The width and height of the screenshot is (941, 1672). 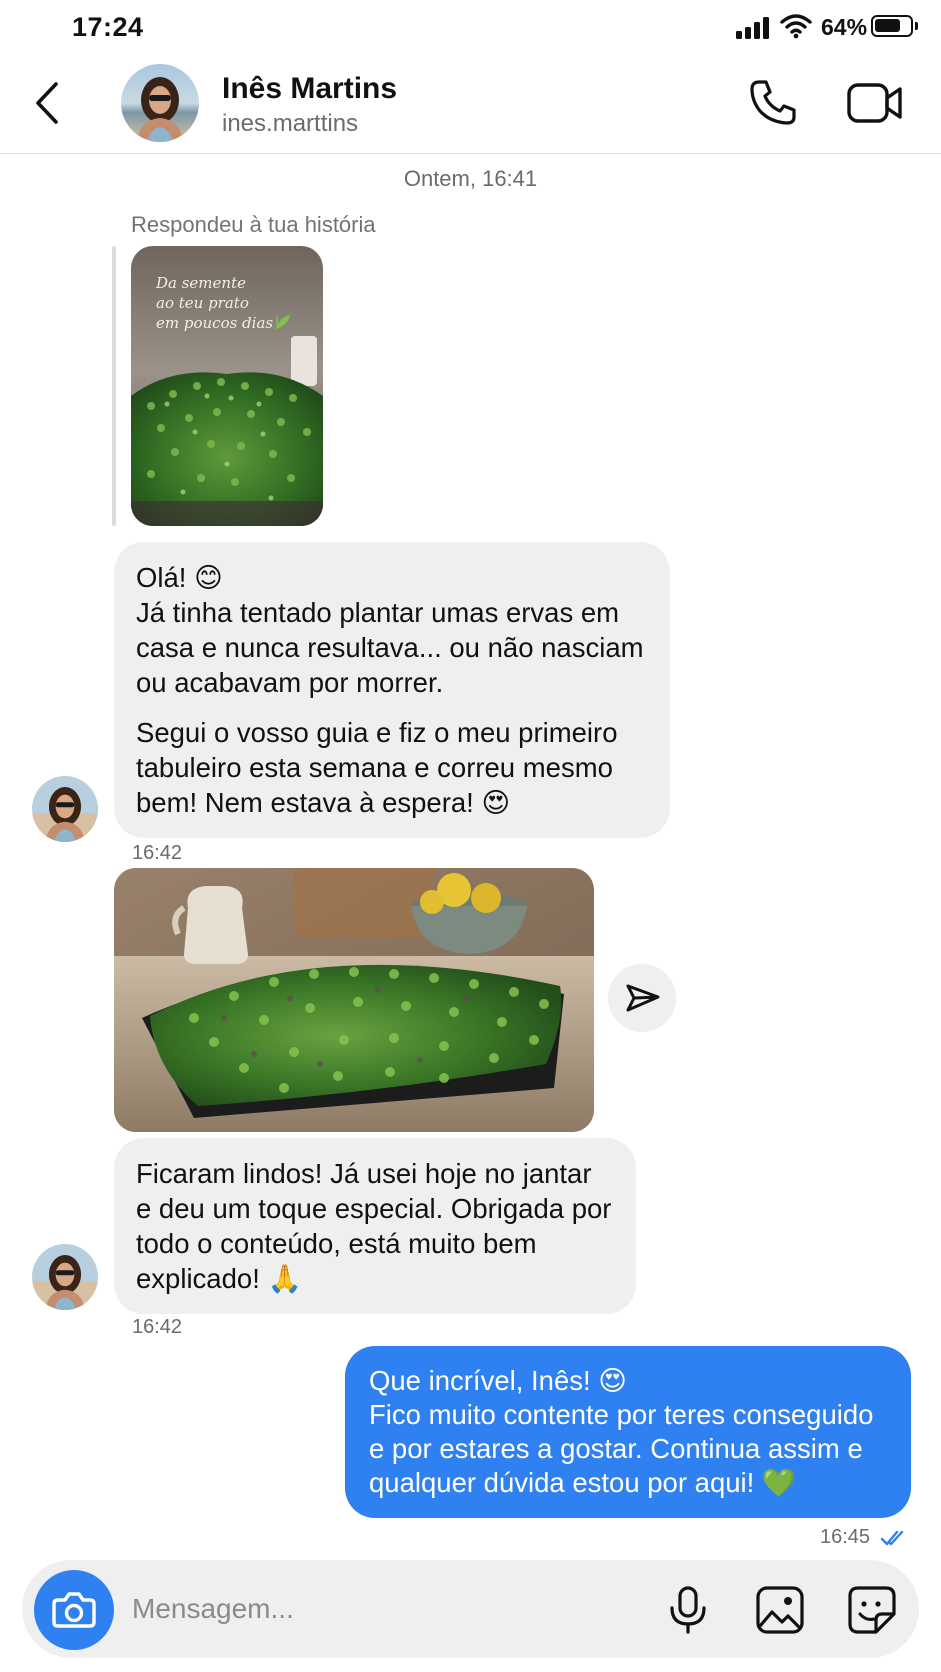 What do you see at coordinates (227, 386) in the screenshot?
I see `story-thumbnail: Da semente ao teu prato em poucos dias` at bounding box center [227, 386].